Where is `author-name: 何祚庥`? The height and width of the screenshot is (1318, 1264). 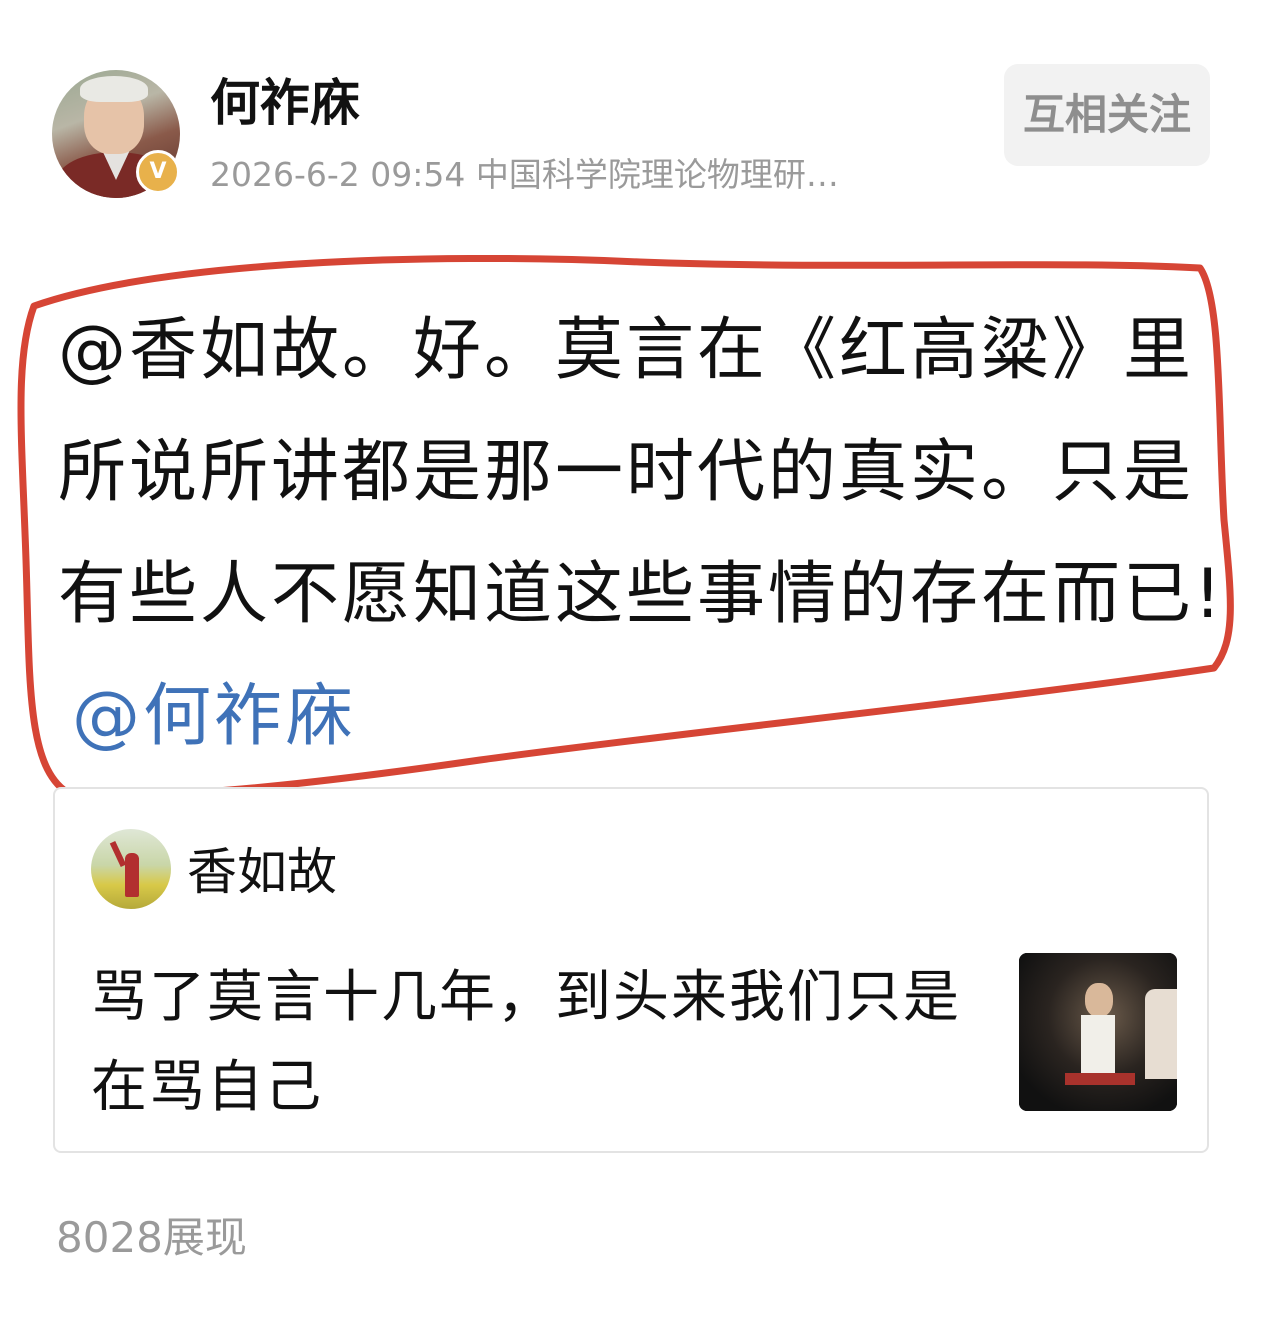
author-name: 何祚庥 is located at coordinates (285, 103).